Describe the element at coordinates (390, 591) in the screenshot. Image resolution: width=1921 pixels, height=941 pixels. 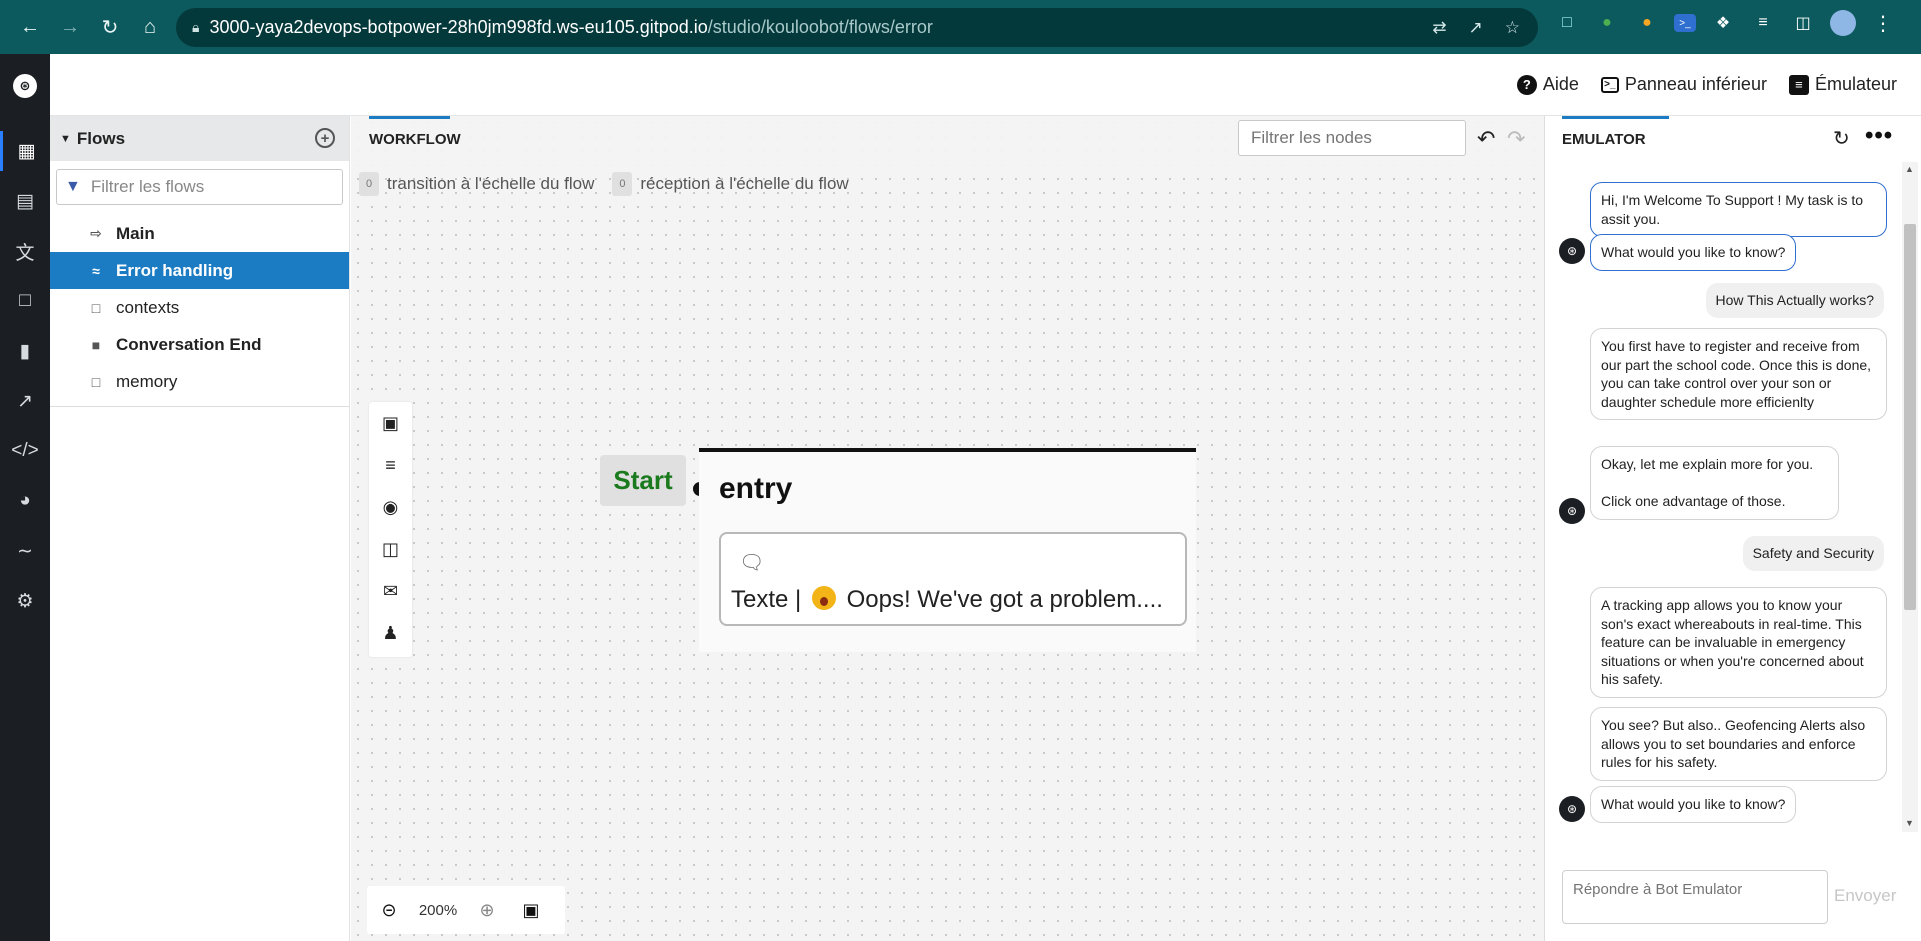
I see `email-node-icon: ✉` at that location.